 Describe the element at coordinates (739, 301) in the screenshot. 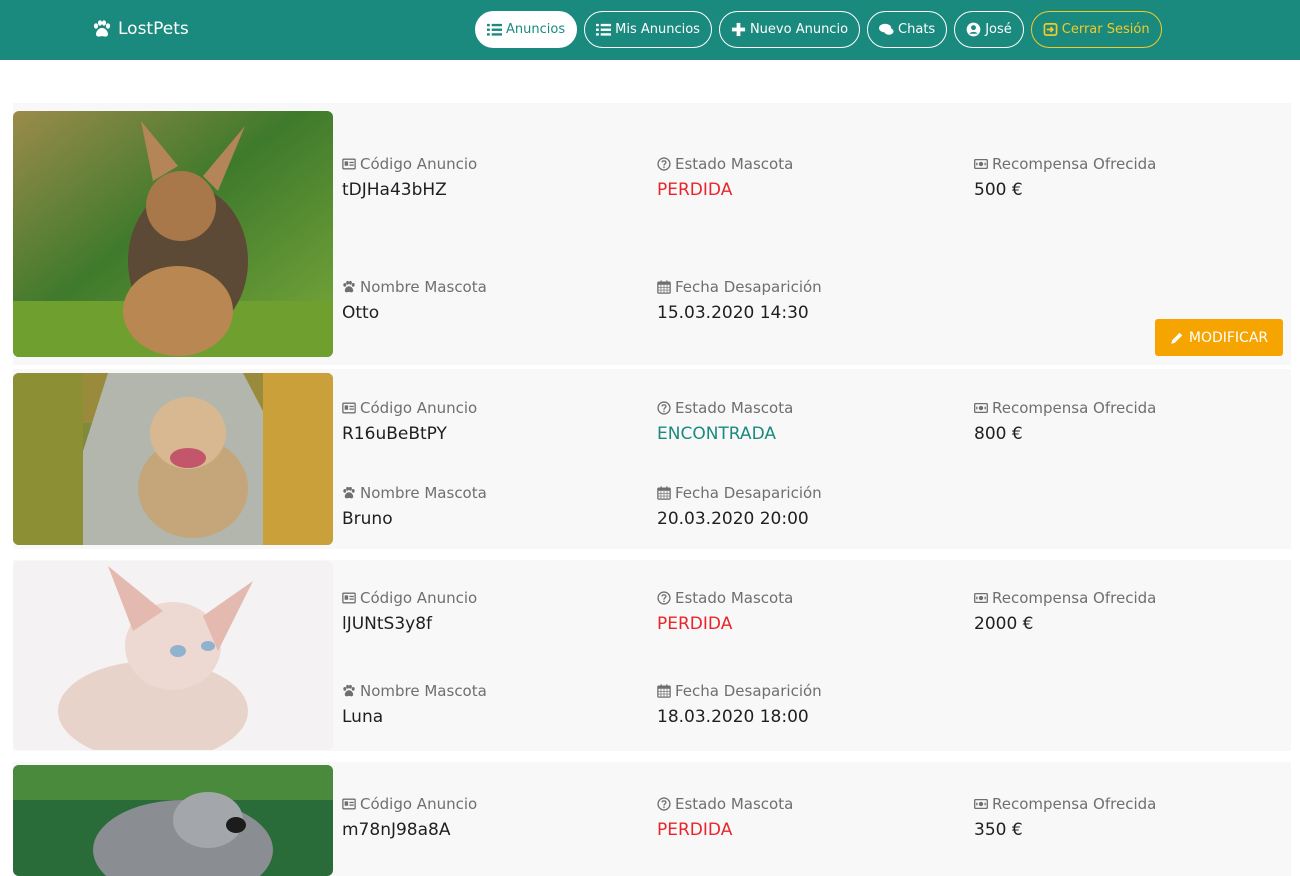

I see `fecha-field: Fecha Desaparición 15.03.2020 14:30` at that location.